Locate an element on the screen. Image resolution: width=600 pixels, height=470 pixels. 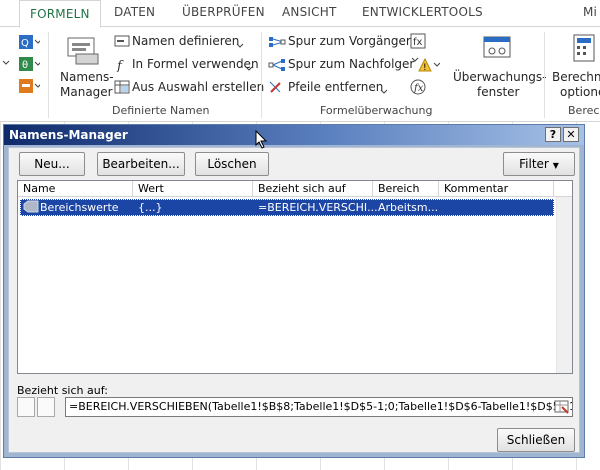
remove-arrows-icon is located at coordinates (277, 88).